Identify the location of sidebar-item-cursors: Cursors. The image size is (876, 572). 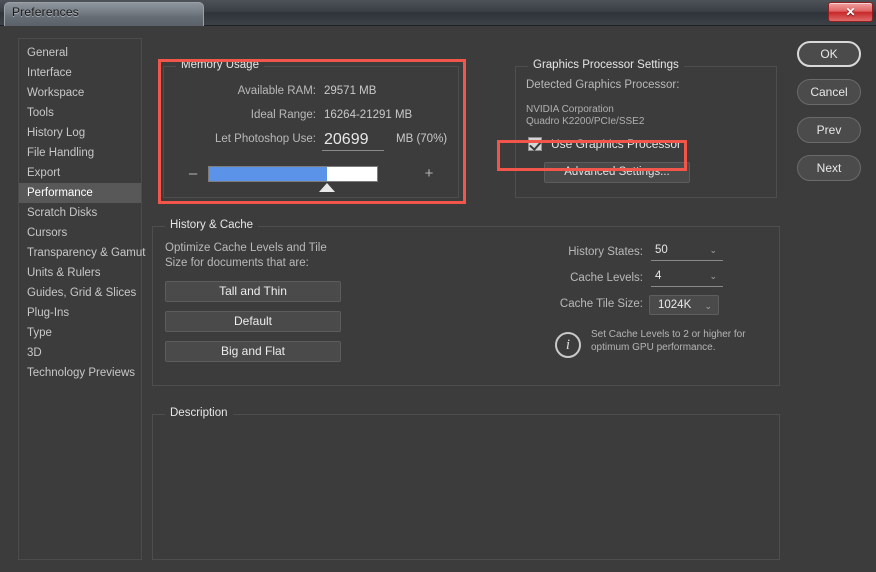
(80, 233).